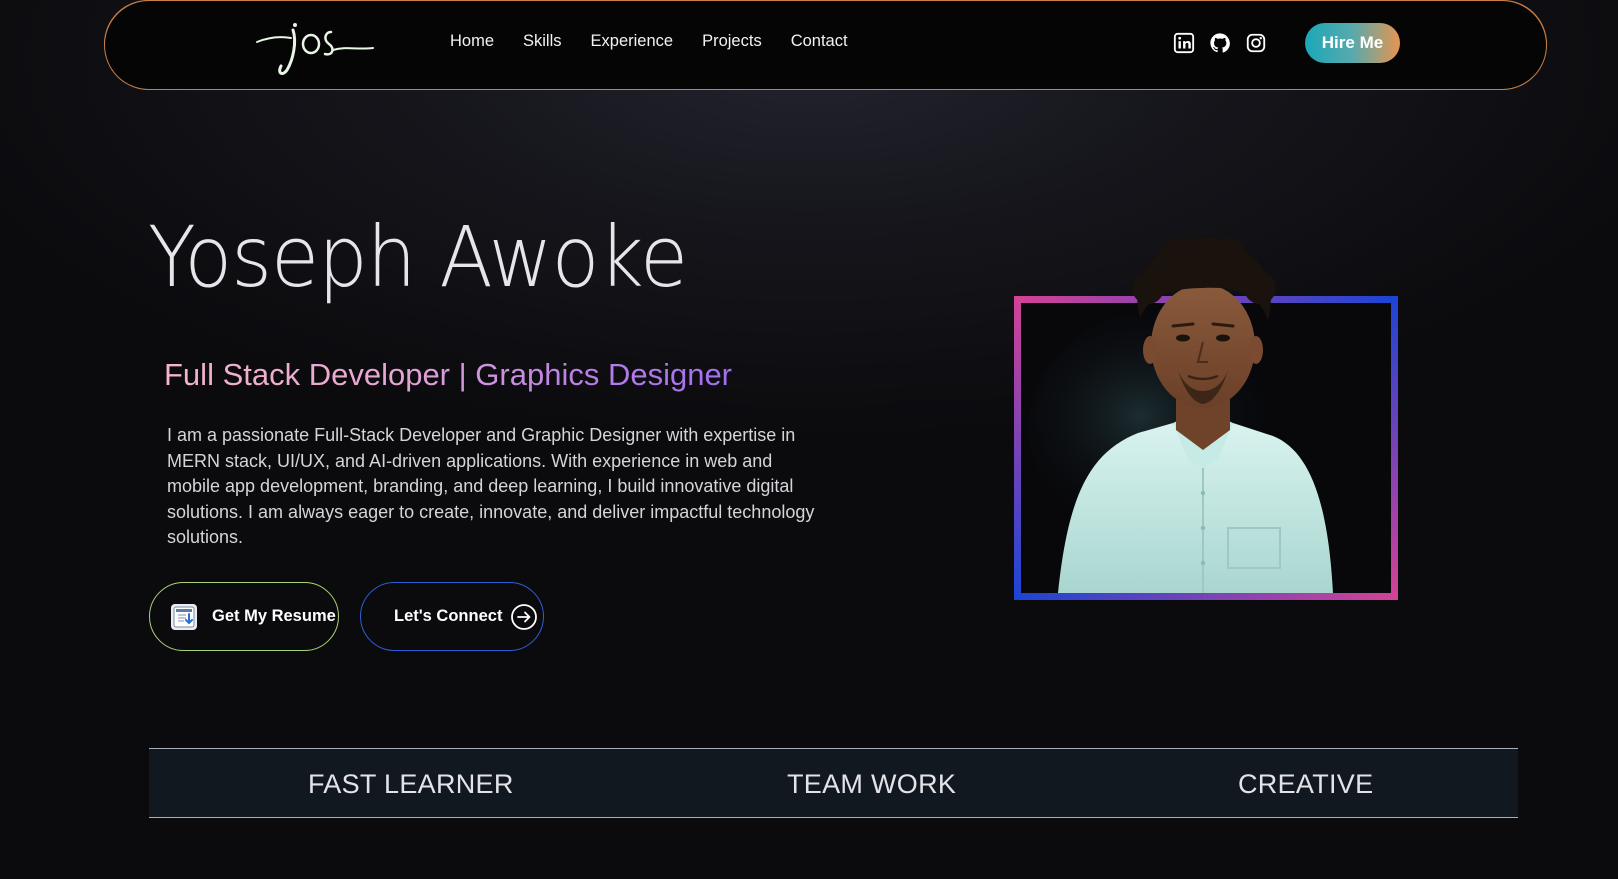  What do you see at coordinates (263, 22) in the screenshot?
I see `svg-text: jos` at bounding box center [263, 22].